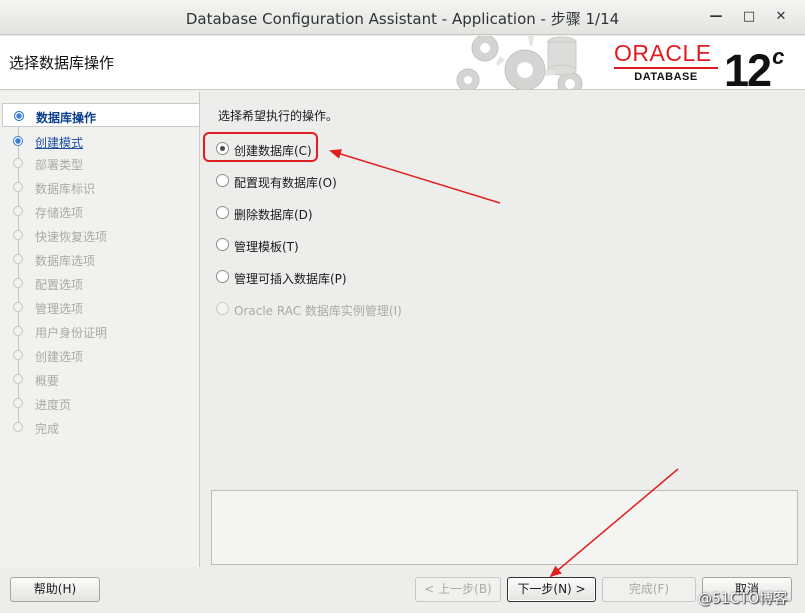  What do you see at coordinates (18, 141) in the screenshot?
I see `step-next-icon` at bounding box center [18, 141].